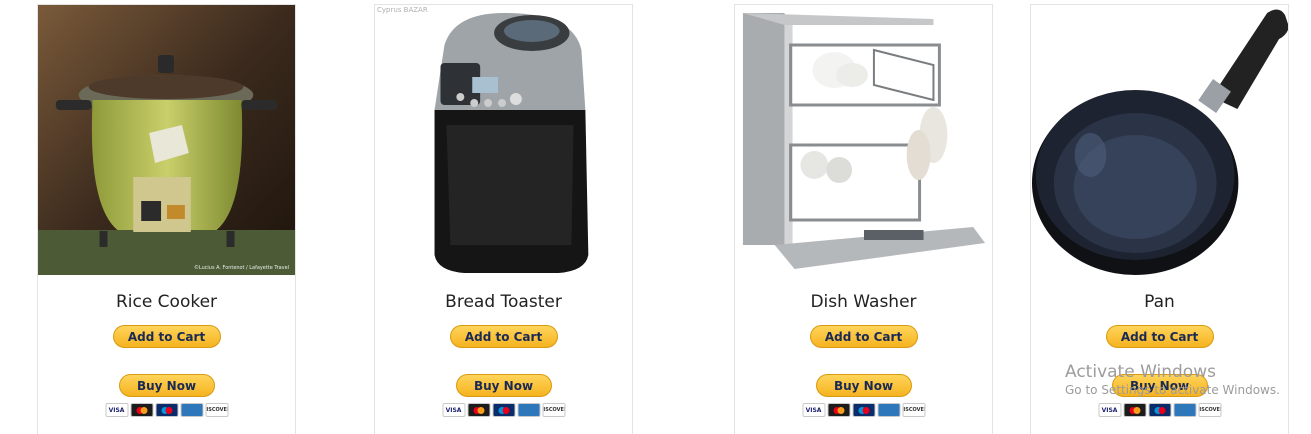  I want to click on product-title: Bread Toaster, so click(503, 302).